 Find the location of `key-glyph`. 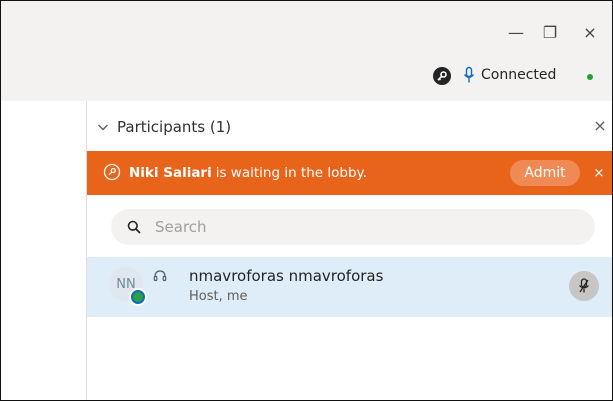

key-glyph is located at coordinates (442, 76).